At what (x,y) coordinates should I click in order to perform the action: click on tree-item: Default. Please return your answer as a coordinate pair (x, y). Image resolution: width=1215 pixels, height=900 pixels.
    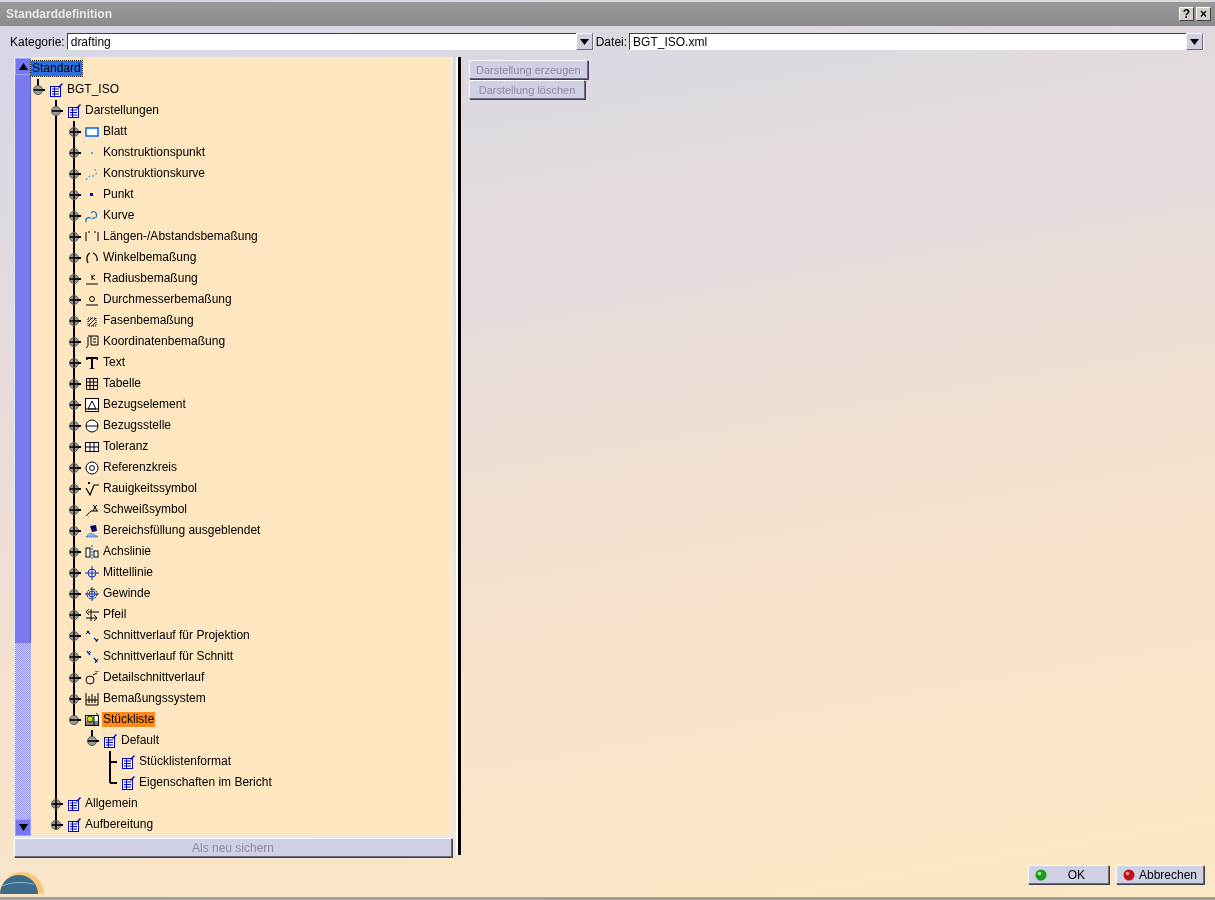
    Looking at the image, I should click on (140, 740).